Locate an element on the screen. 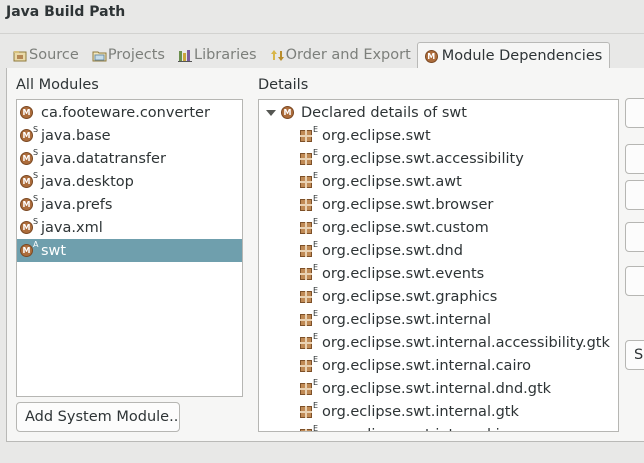 The image size is (644, 463). module-list-item: Sjava.prefs is located at coordinates (129, 204).